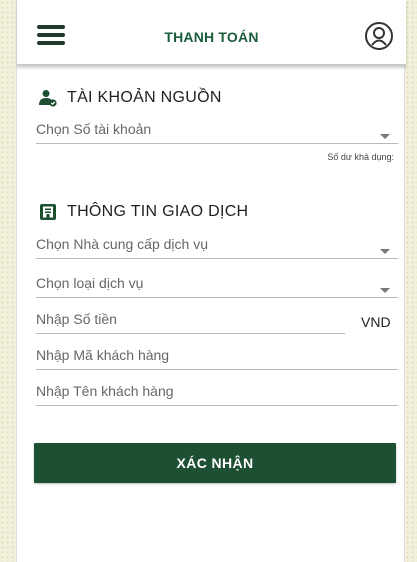 The image size is (417, 562). I want to click on available-balance-label: Số dư khả dụng:, so click(360, 157).